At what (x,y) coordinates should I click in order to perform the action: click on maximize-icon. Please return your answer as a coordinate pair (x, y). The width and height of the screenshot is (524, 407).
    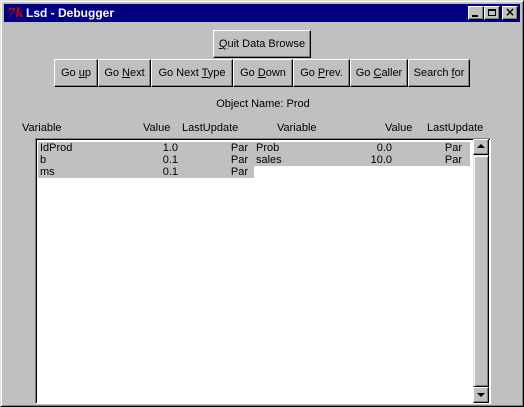
    Looking at the image, I should click on (492, 12).